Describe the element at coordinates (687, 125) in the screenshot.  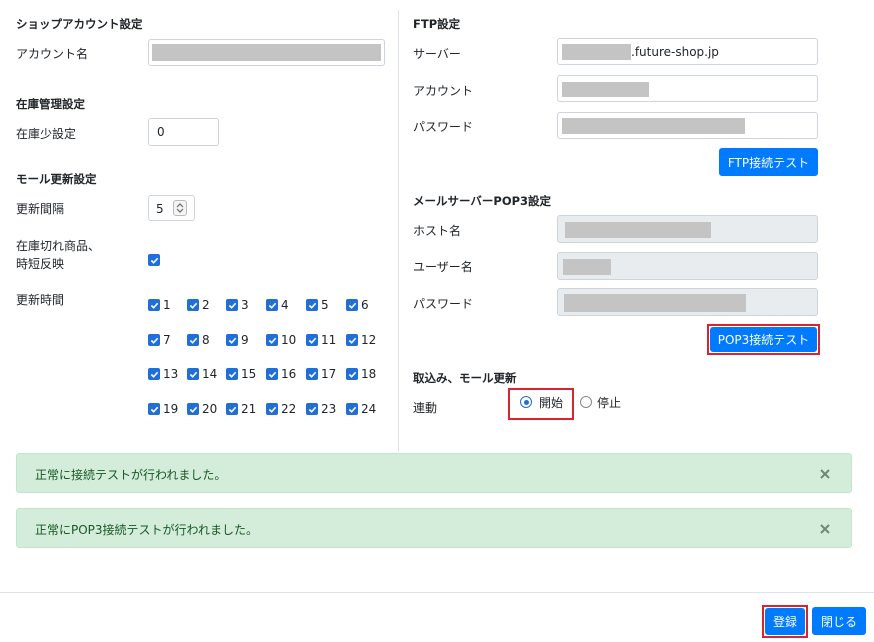
I see `ftp-password-input` at that location.